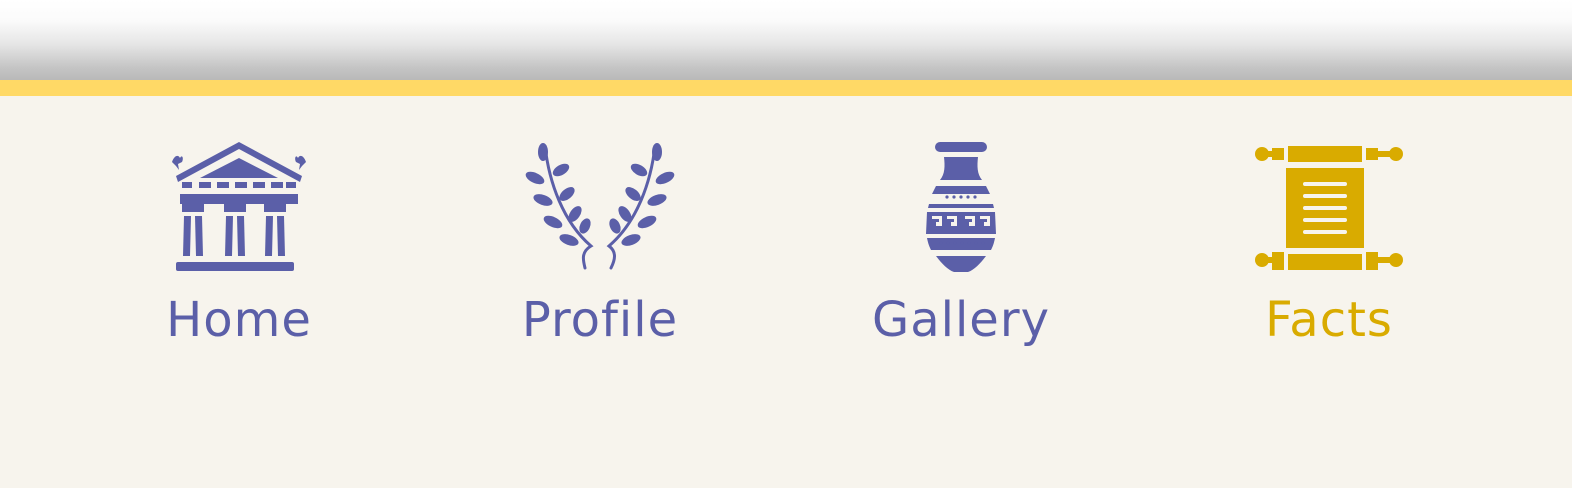 This screenshot has width=1572, height=488. I want to click on amphora-vase-icon, so click(961, 208).